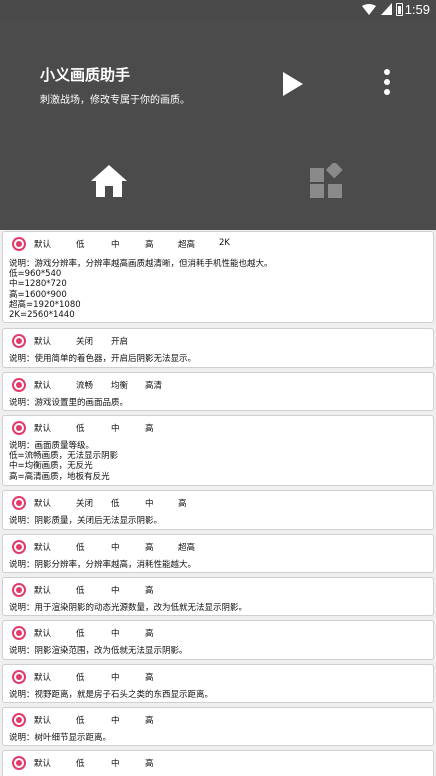 This screenshot has height=776, width=436. I want to click on option-2: 均衡, so click(119, 385).